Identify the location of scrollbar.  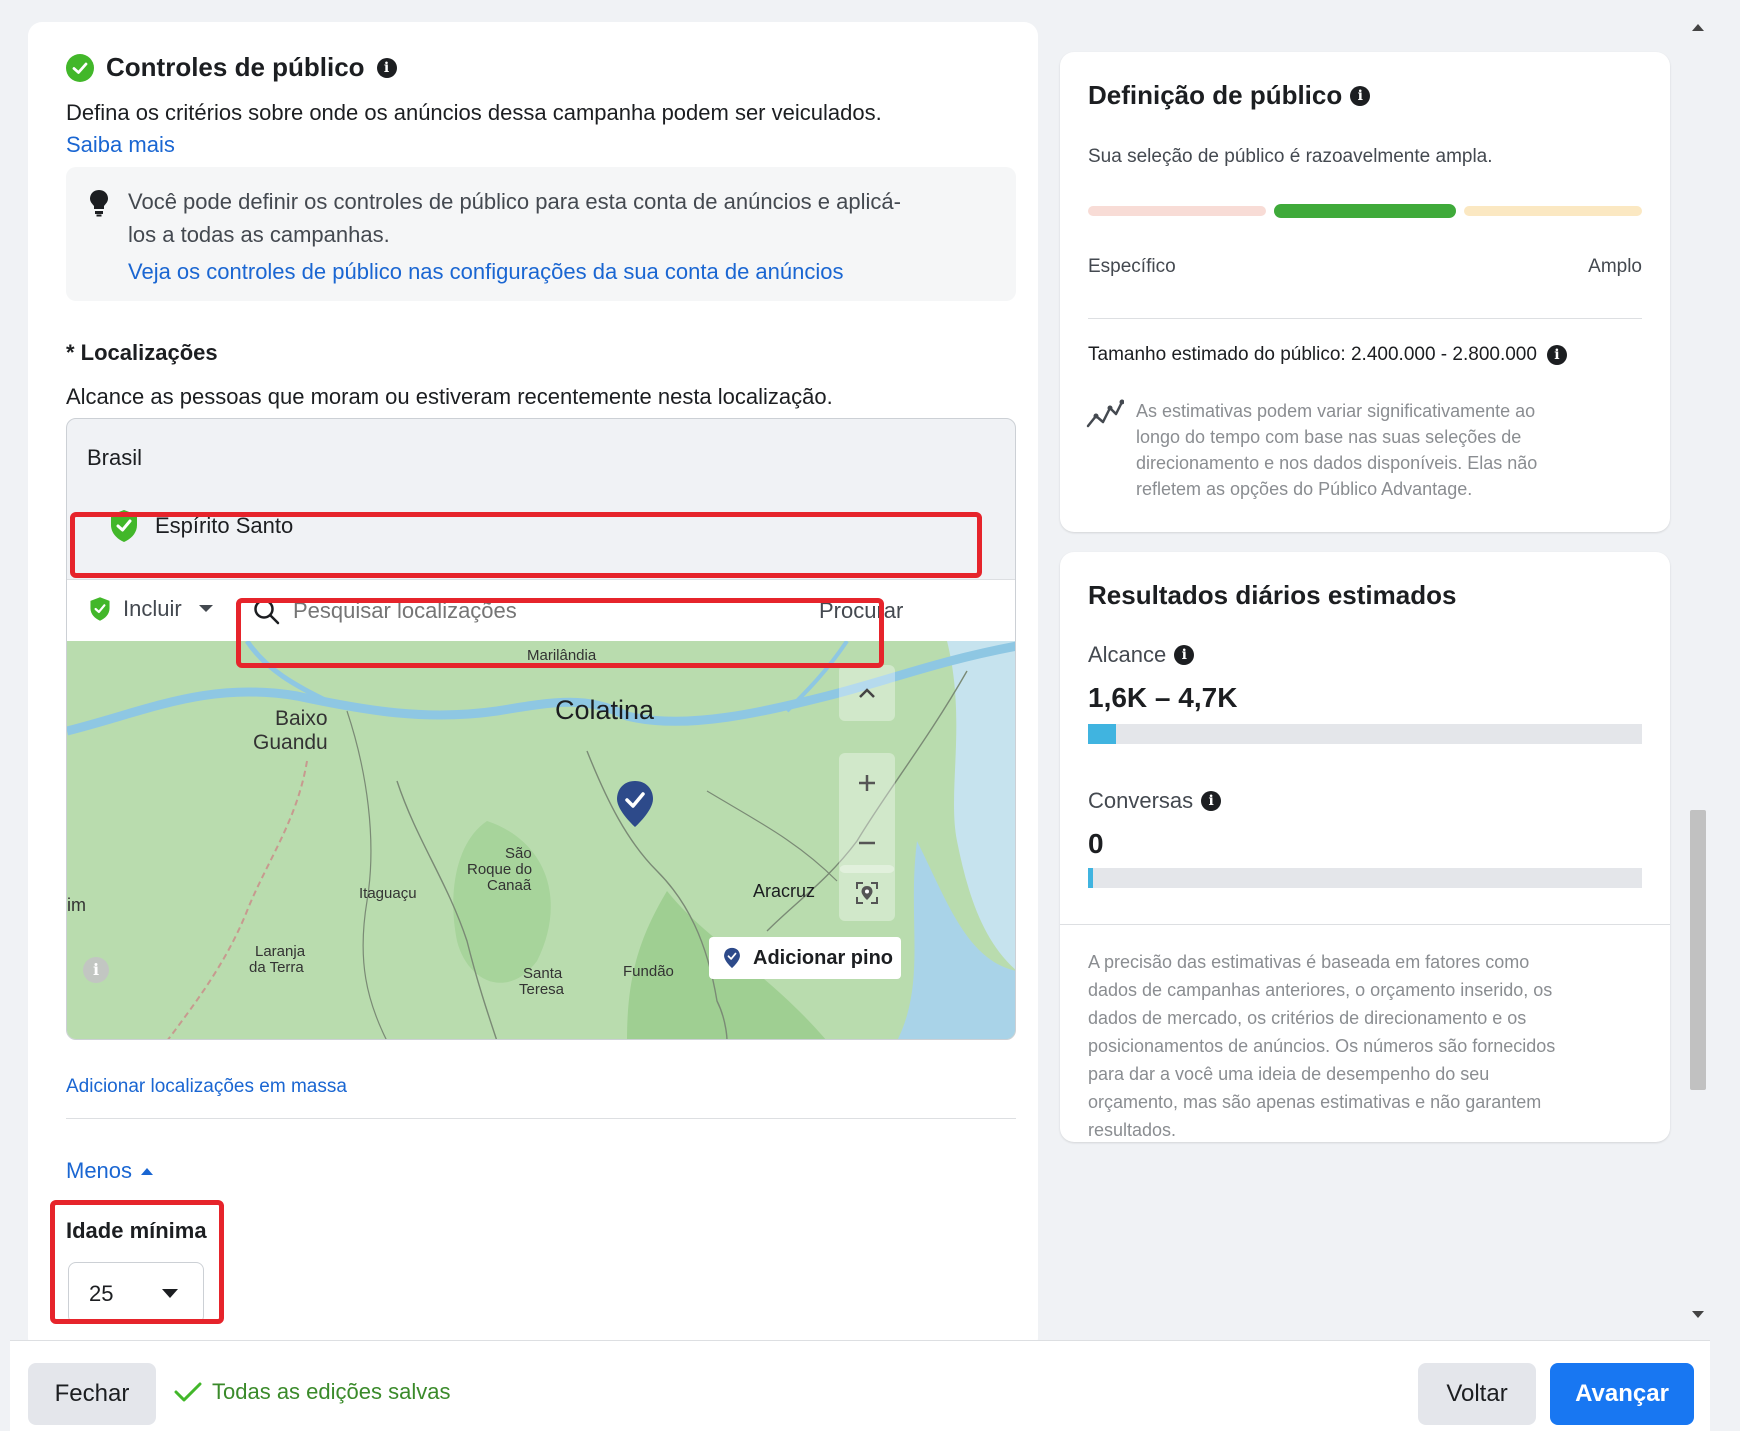
(1698, 669).